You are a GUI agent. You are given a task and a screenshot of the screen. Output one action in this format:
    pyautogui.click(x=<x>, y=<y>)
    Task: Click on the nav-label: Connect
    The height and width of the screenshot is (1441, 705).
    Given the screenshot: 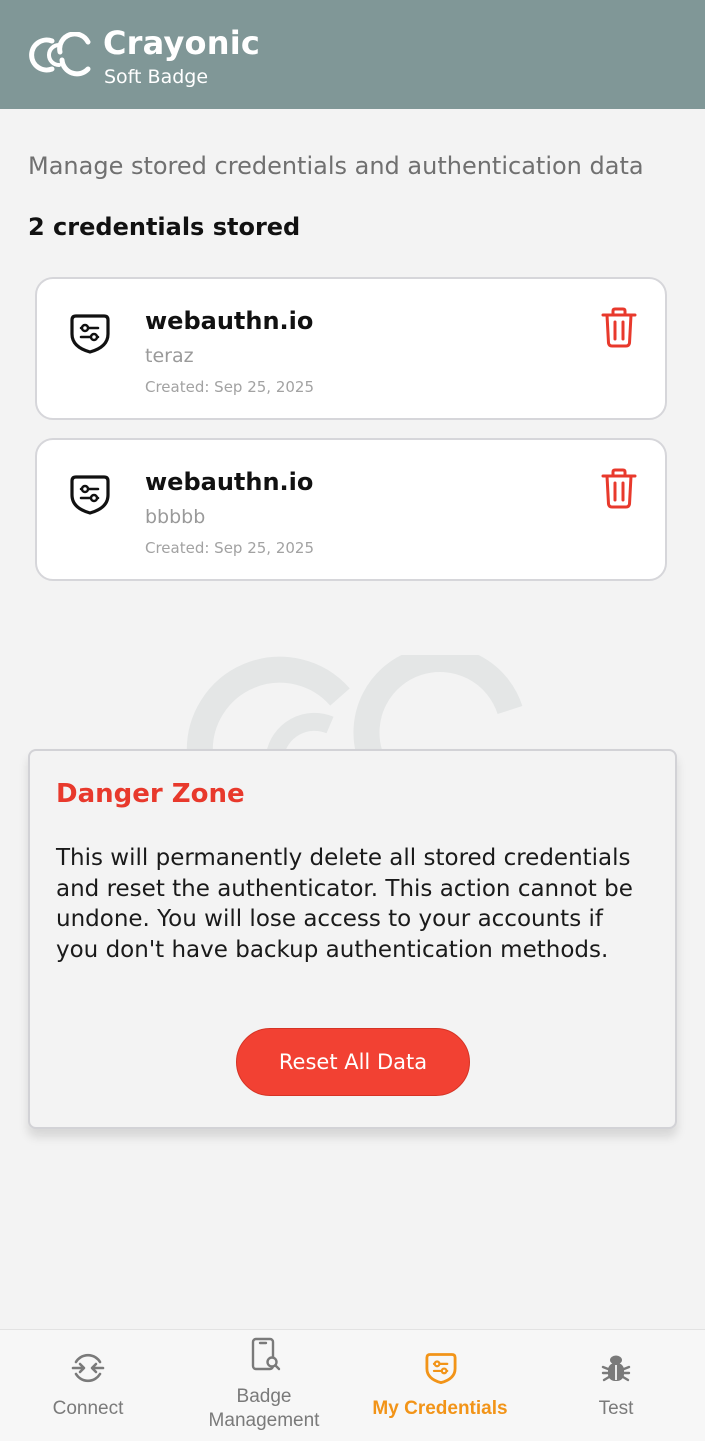 What is the action you would take?
    pyautogui.click(x=88, y=1408)
    